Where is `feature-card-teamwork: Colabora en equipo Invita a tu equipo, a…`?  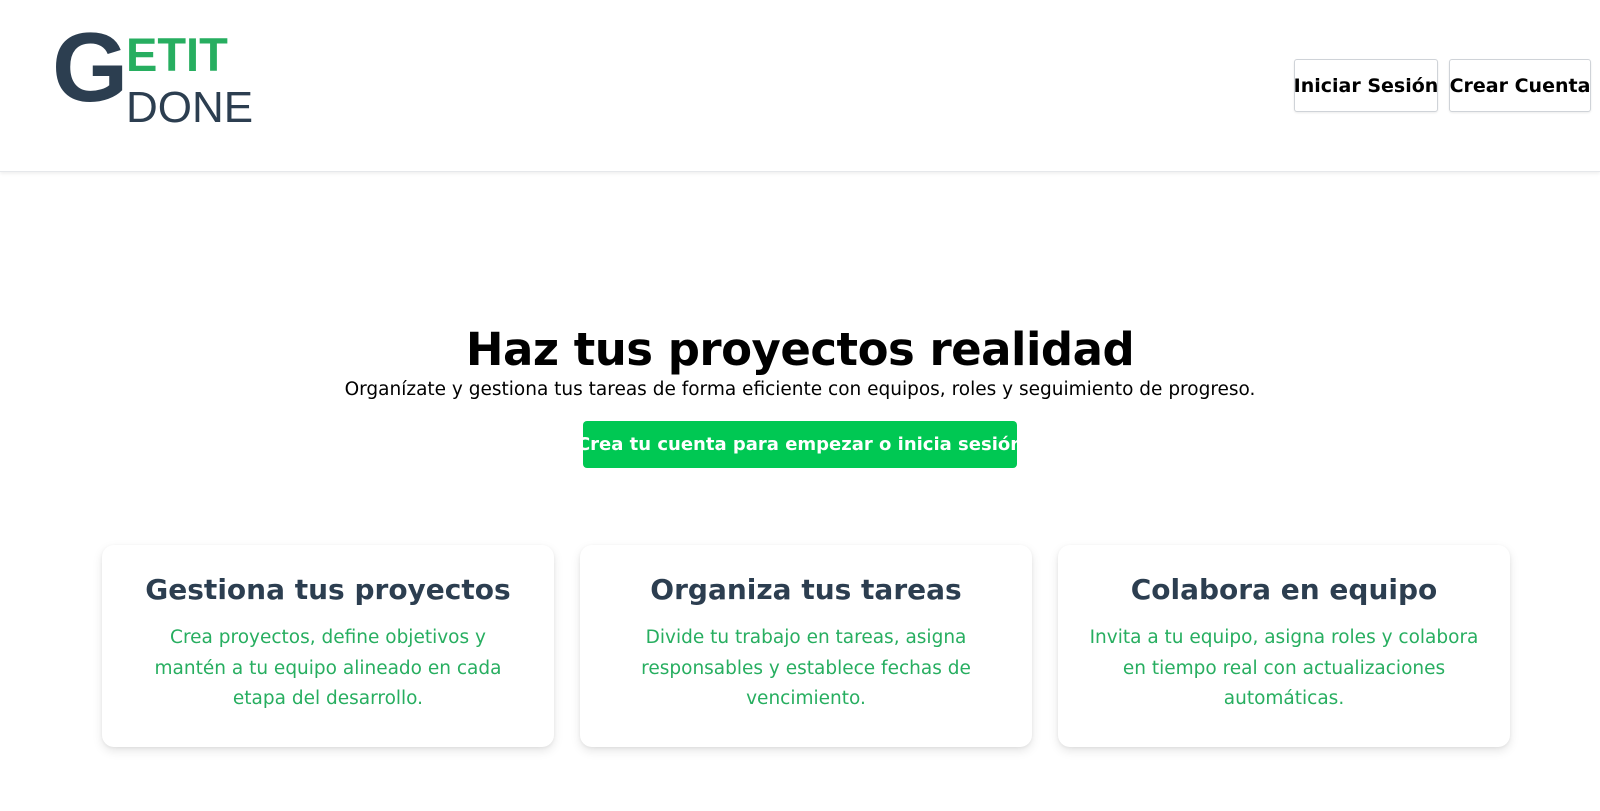
feature-card-teamwork: Colabora en equipo Invita a tu equipo, a… is located at coordinates (1284, 646).